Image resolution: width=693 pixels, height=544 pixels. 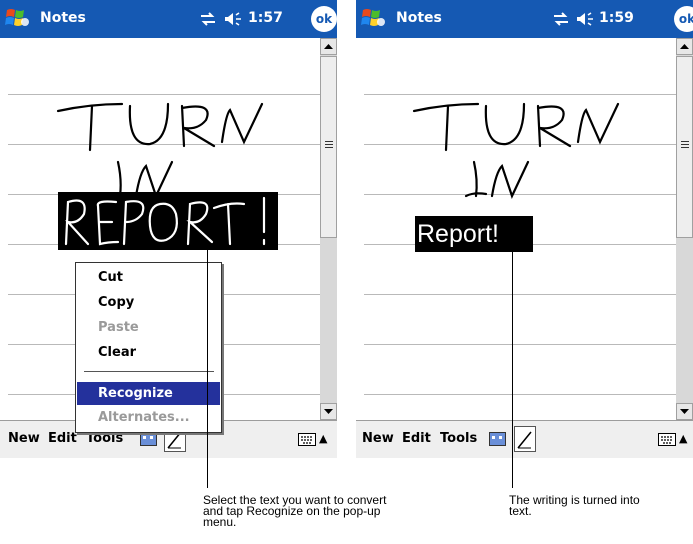 What do you see at coordinates (168, 221) in the screenshot?
I see `ink-selection-highlight` at bounding box center [168, 221].